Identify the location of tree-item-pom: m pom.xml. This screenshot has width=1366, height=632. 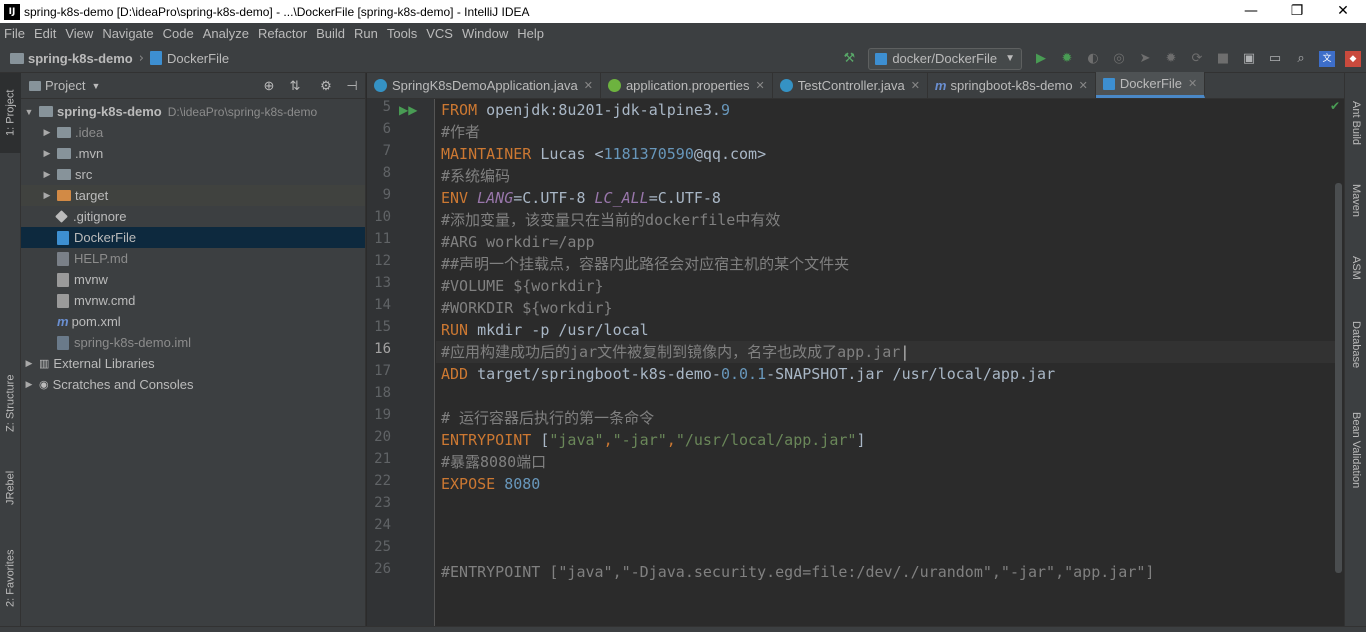
(193, 321).